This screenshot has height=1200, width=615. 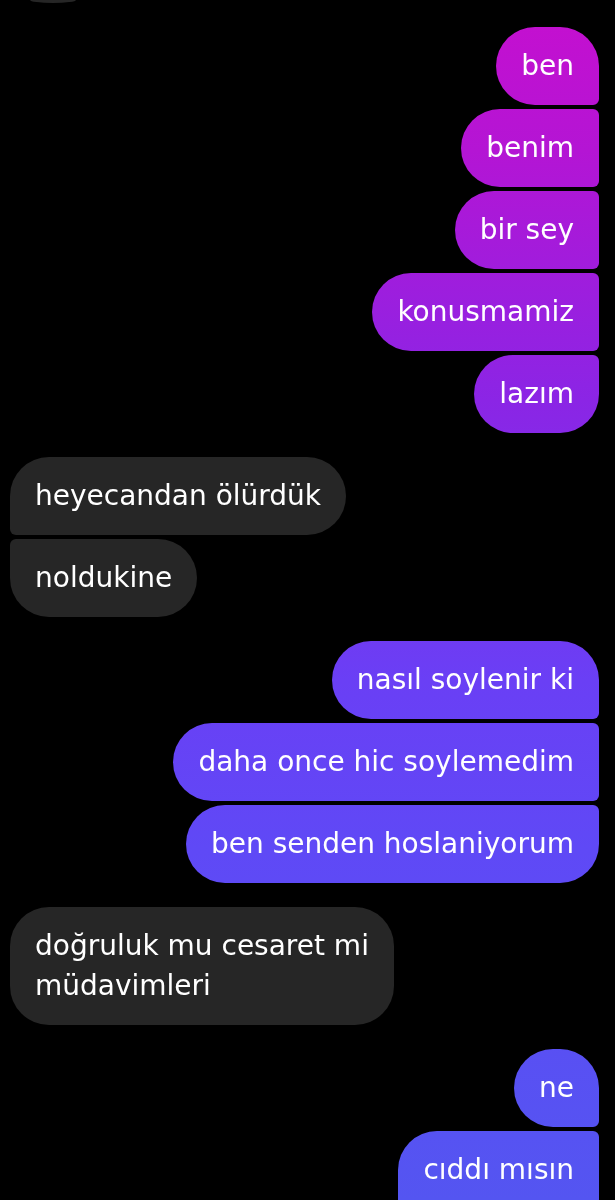 I want to click on message-bubble: daha once hic soylemedim, so click(x=386, y=762).